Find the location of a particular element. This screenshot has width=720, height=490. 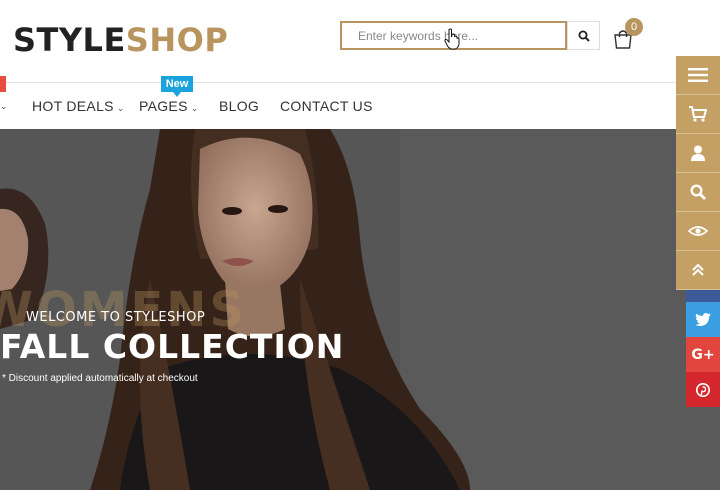

side-search-button is located at coordinates (698, 192).